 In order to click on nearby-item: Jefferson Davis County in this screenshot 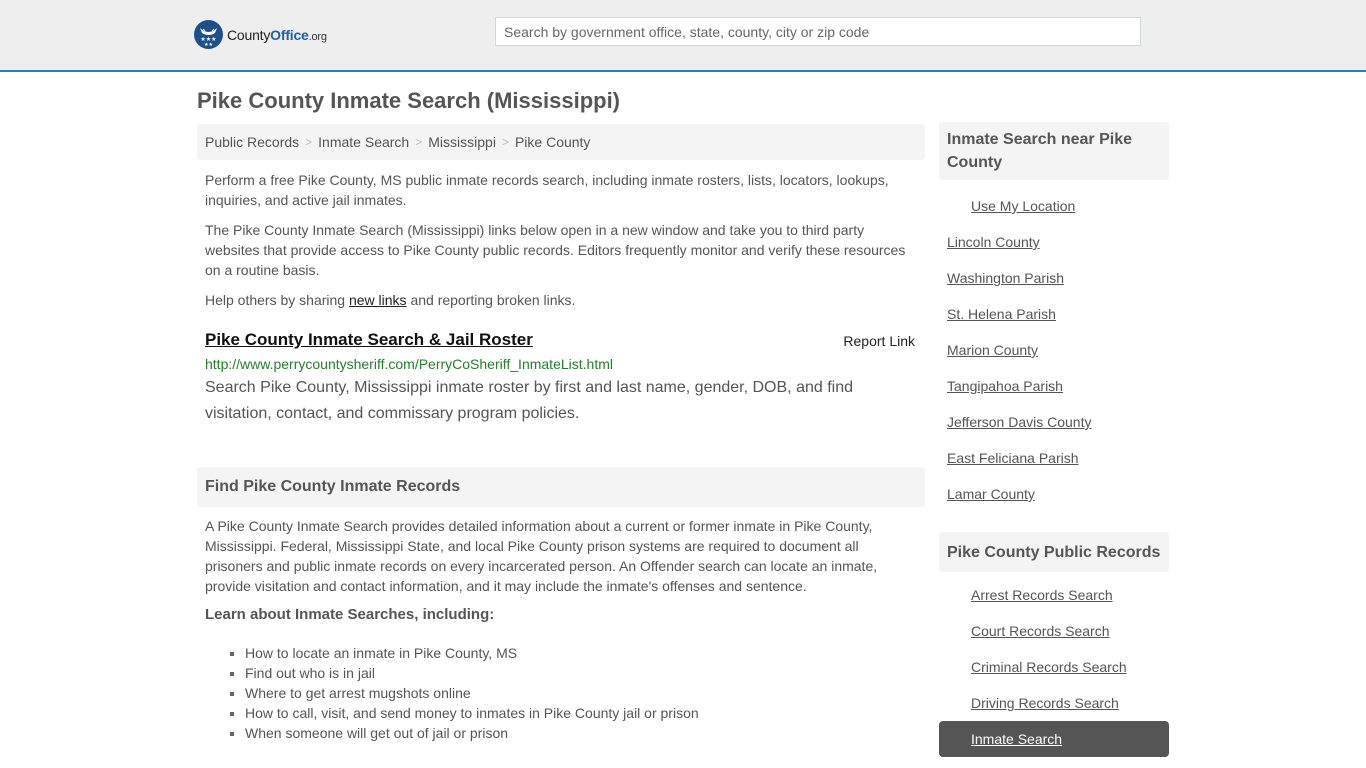, I will do `click(1054, 422)`.